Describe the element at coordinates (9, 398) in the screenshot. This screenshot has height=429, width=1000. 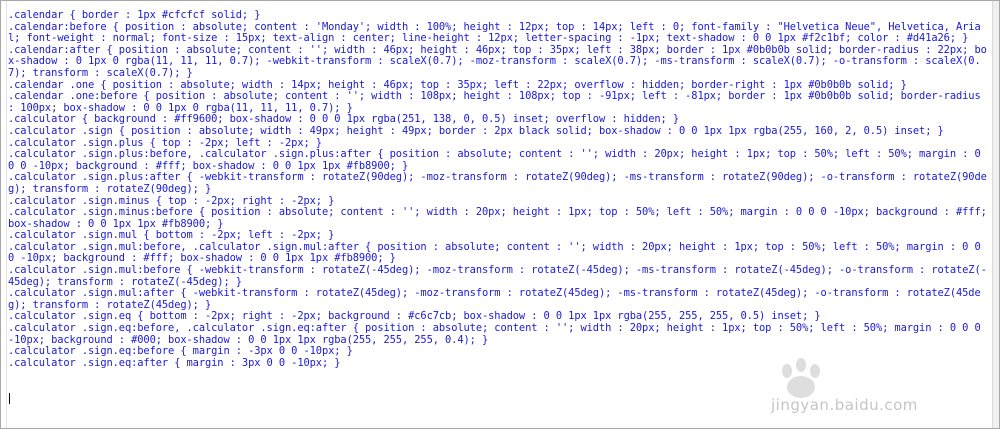
I see `text-caret` at that location.